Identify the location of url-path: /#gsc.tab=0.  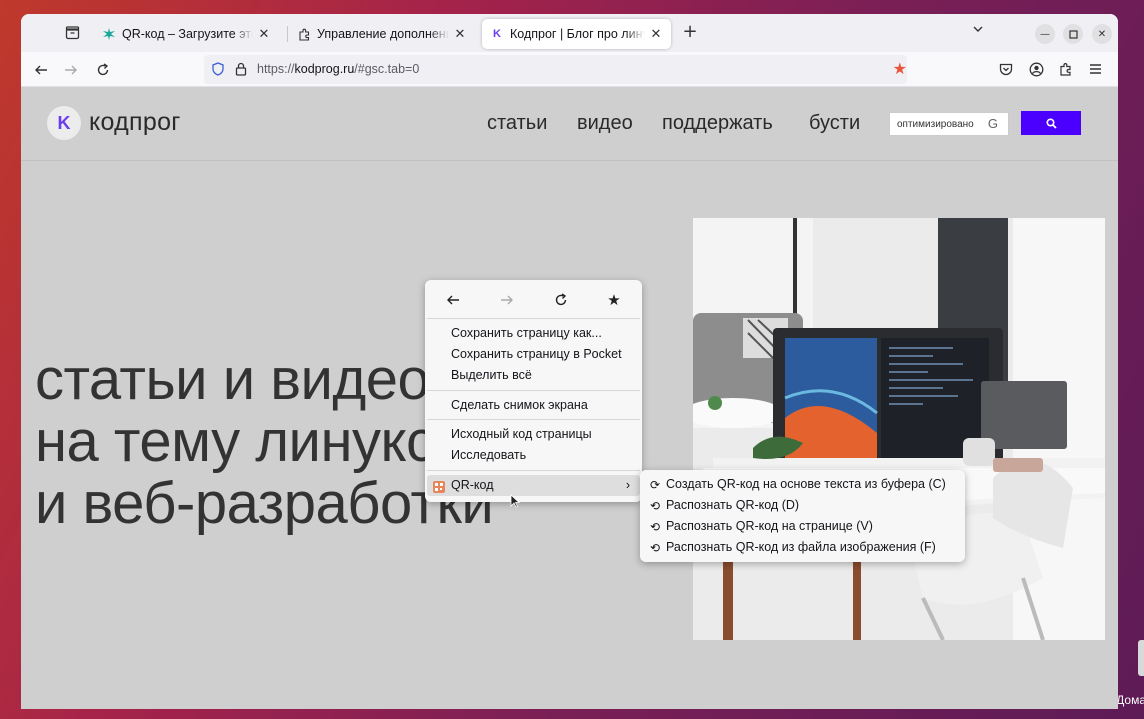
(387, 69).